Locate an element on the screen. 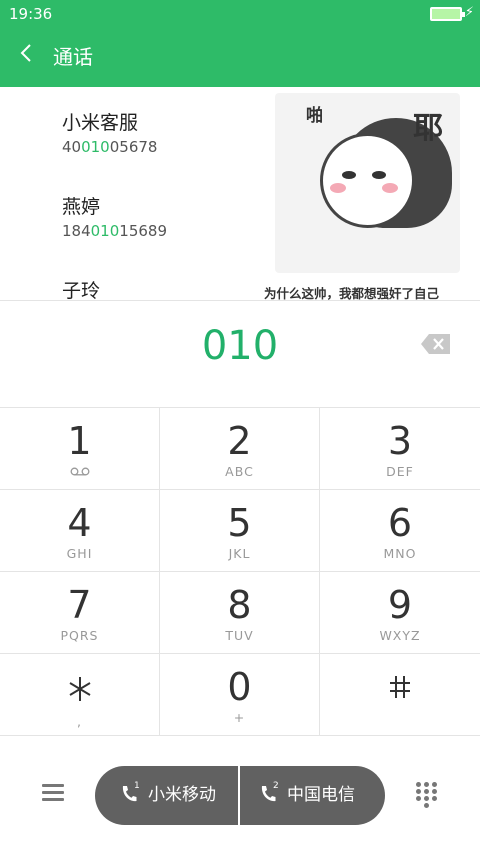 This screenshot has height=853, width=480. meme-sticker-image: 啪 耶 为什么这帅，我都想强奸了自己 is located at coordinates (365, 198).